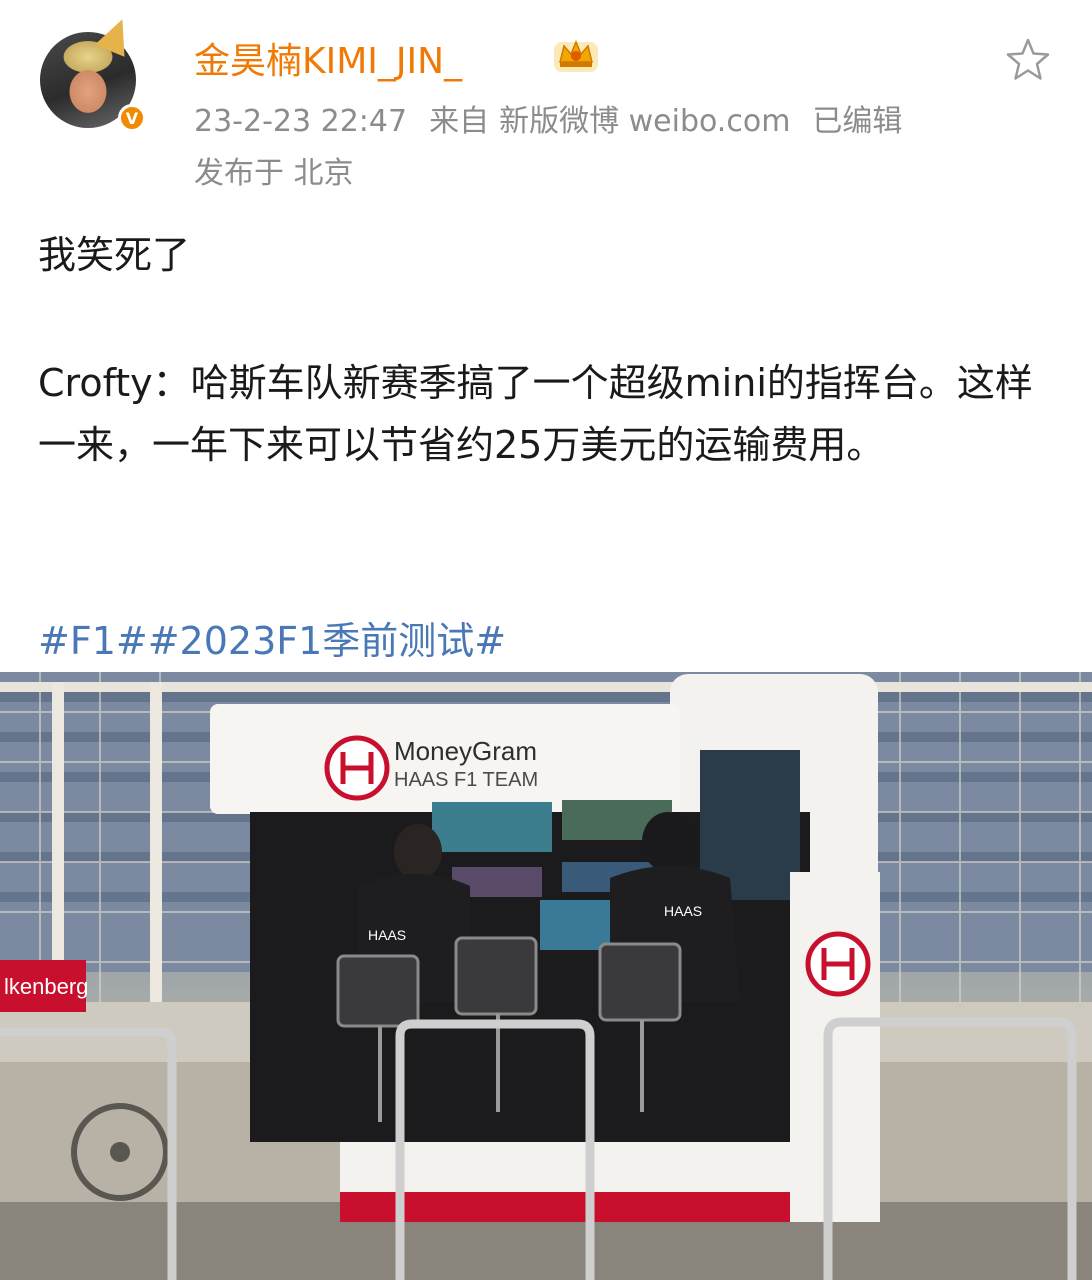 The width and height of the screenshot is (1092, 1280). I want to click on driver-sign-text: lkenberg, so click(46, 986).